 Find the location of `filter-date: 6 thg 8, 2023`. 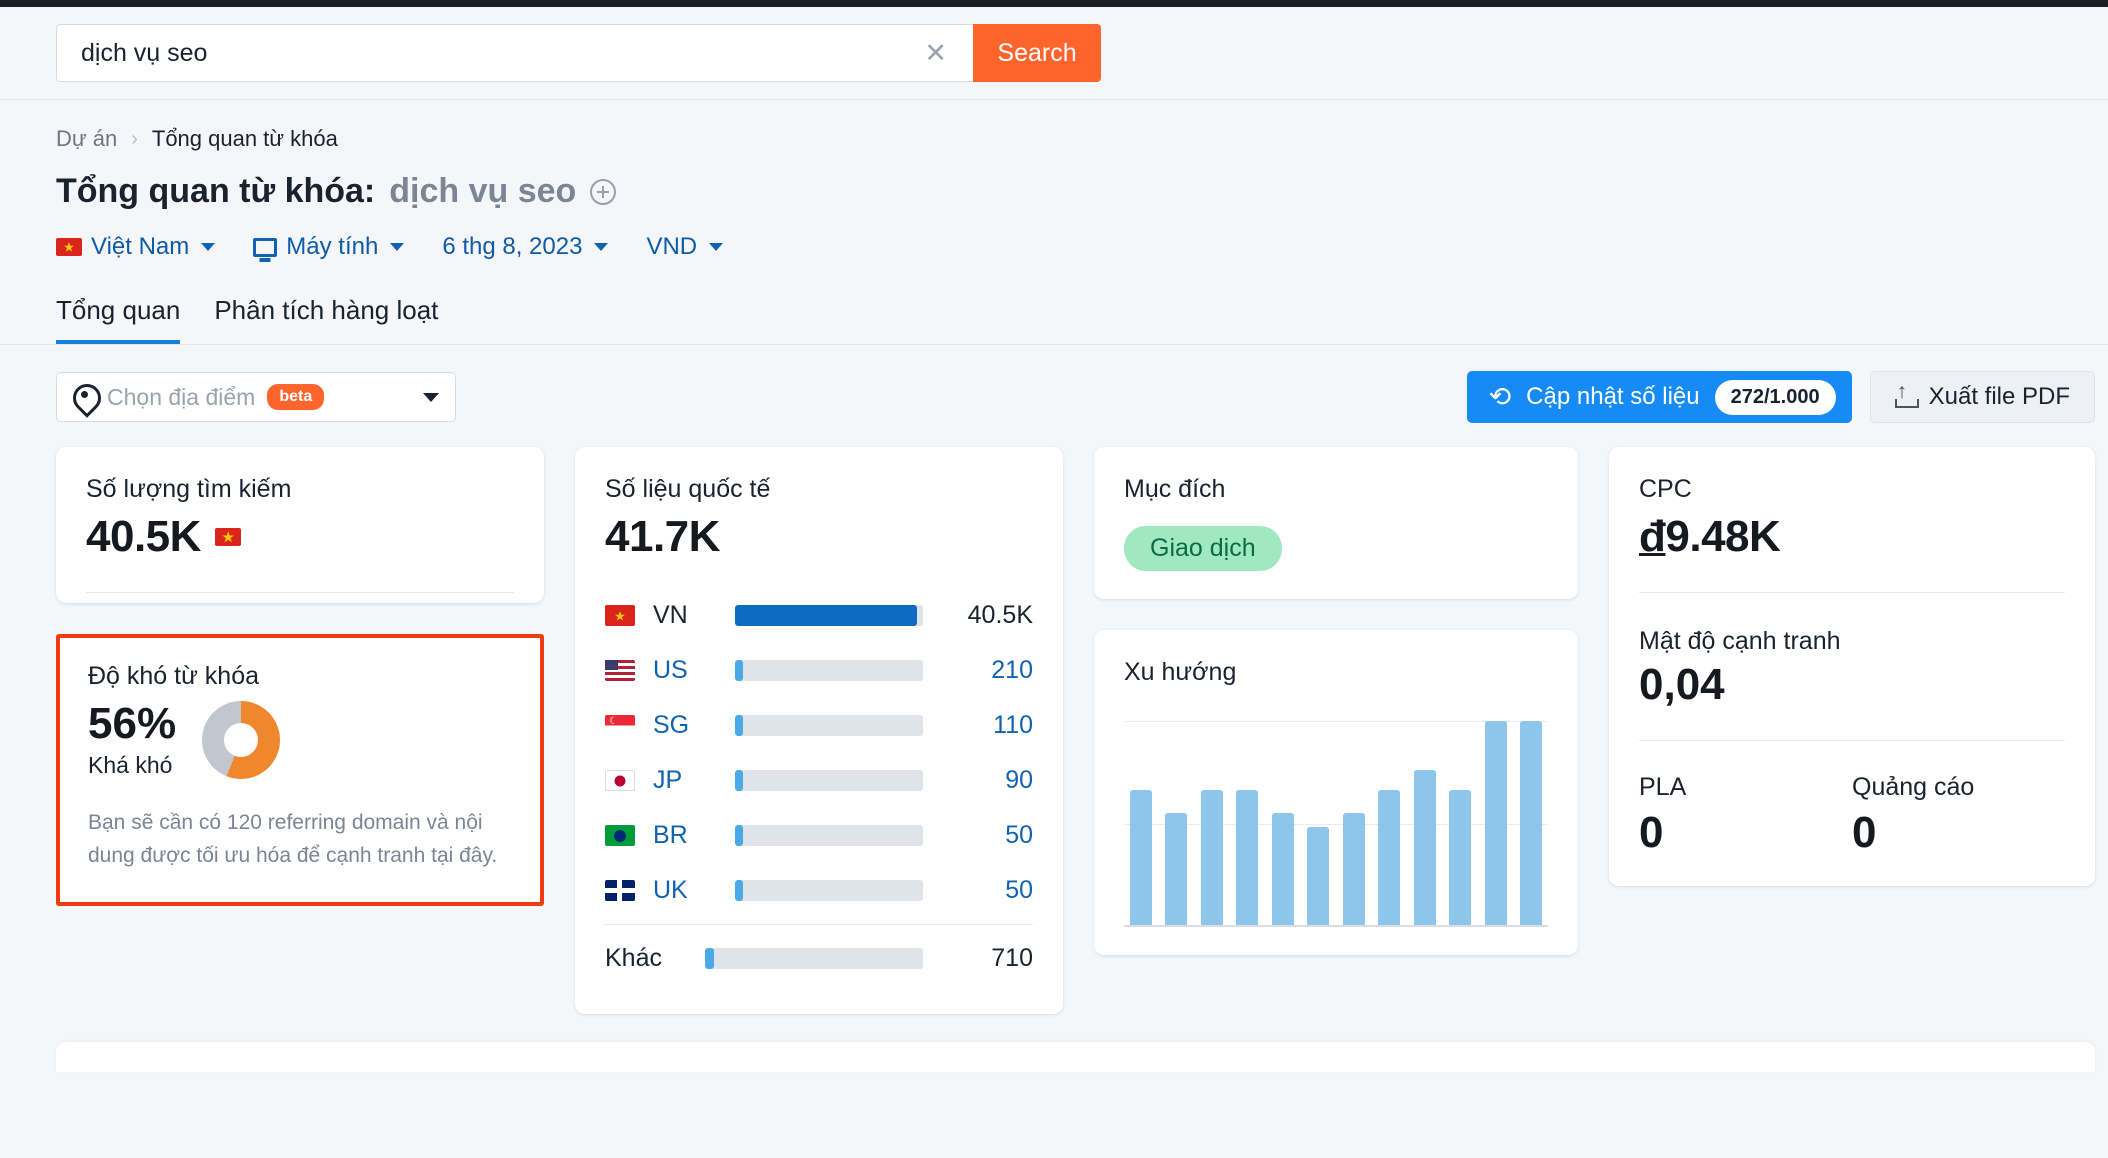

filter-date: 6 thg 8, 2023 is located at coordinates (525, 247).